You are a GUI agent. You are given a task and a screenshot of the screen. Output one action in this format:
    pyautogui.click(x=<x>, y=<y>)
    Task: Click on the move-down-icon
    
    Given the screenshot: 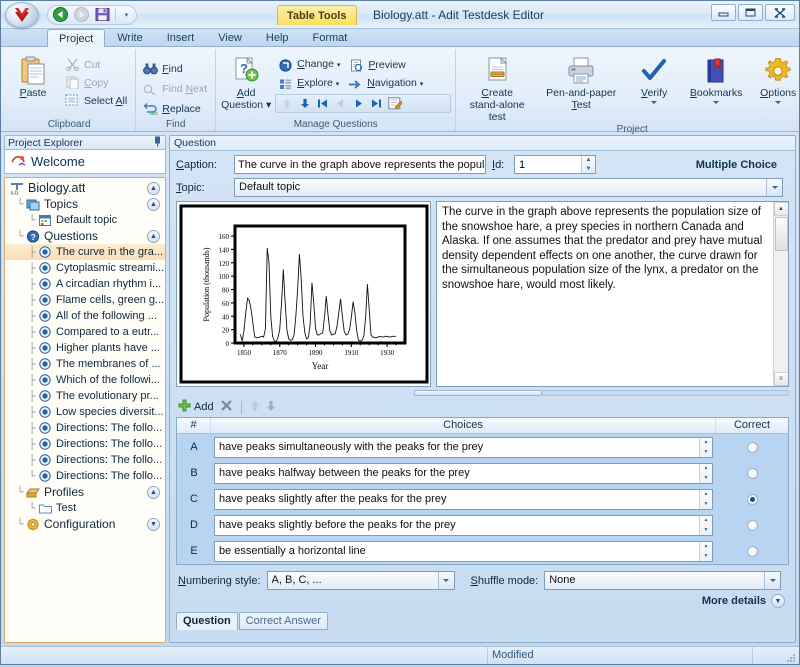 What is the action you would take?
    pyautogui.click(x=304, y=103)
    